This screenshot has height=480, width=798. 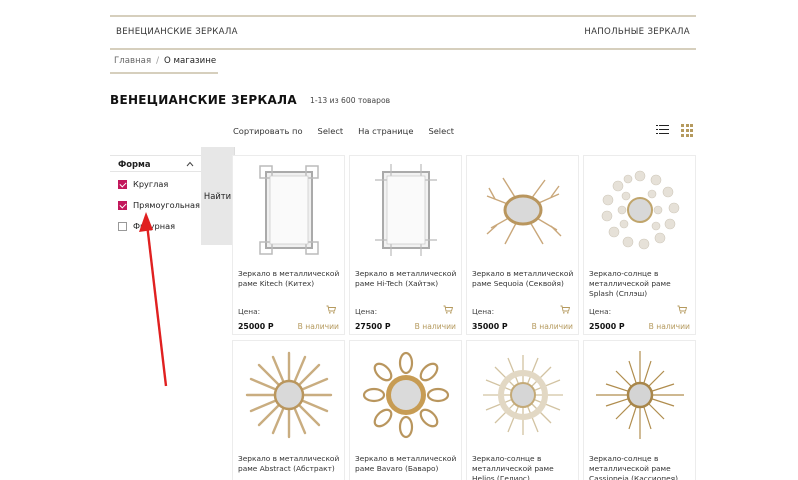 What do you see at coordinates (190, 164) in the screenshot?
I see `chevron-up-icon` at bounding box center [190, 164].